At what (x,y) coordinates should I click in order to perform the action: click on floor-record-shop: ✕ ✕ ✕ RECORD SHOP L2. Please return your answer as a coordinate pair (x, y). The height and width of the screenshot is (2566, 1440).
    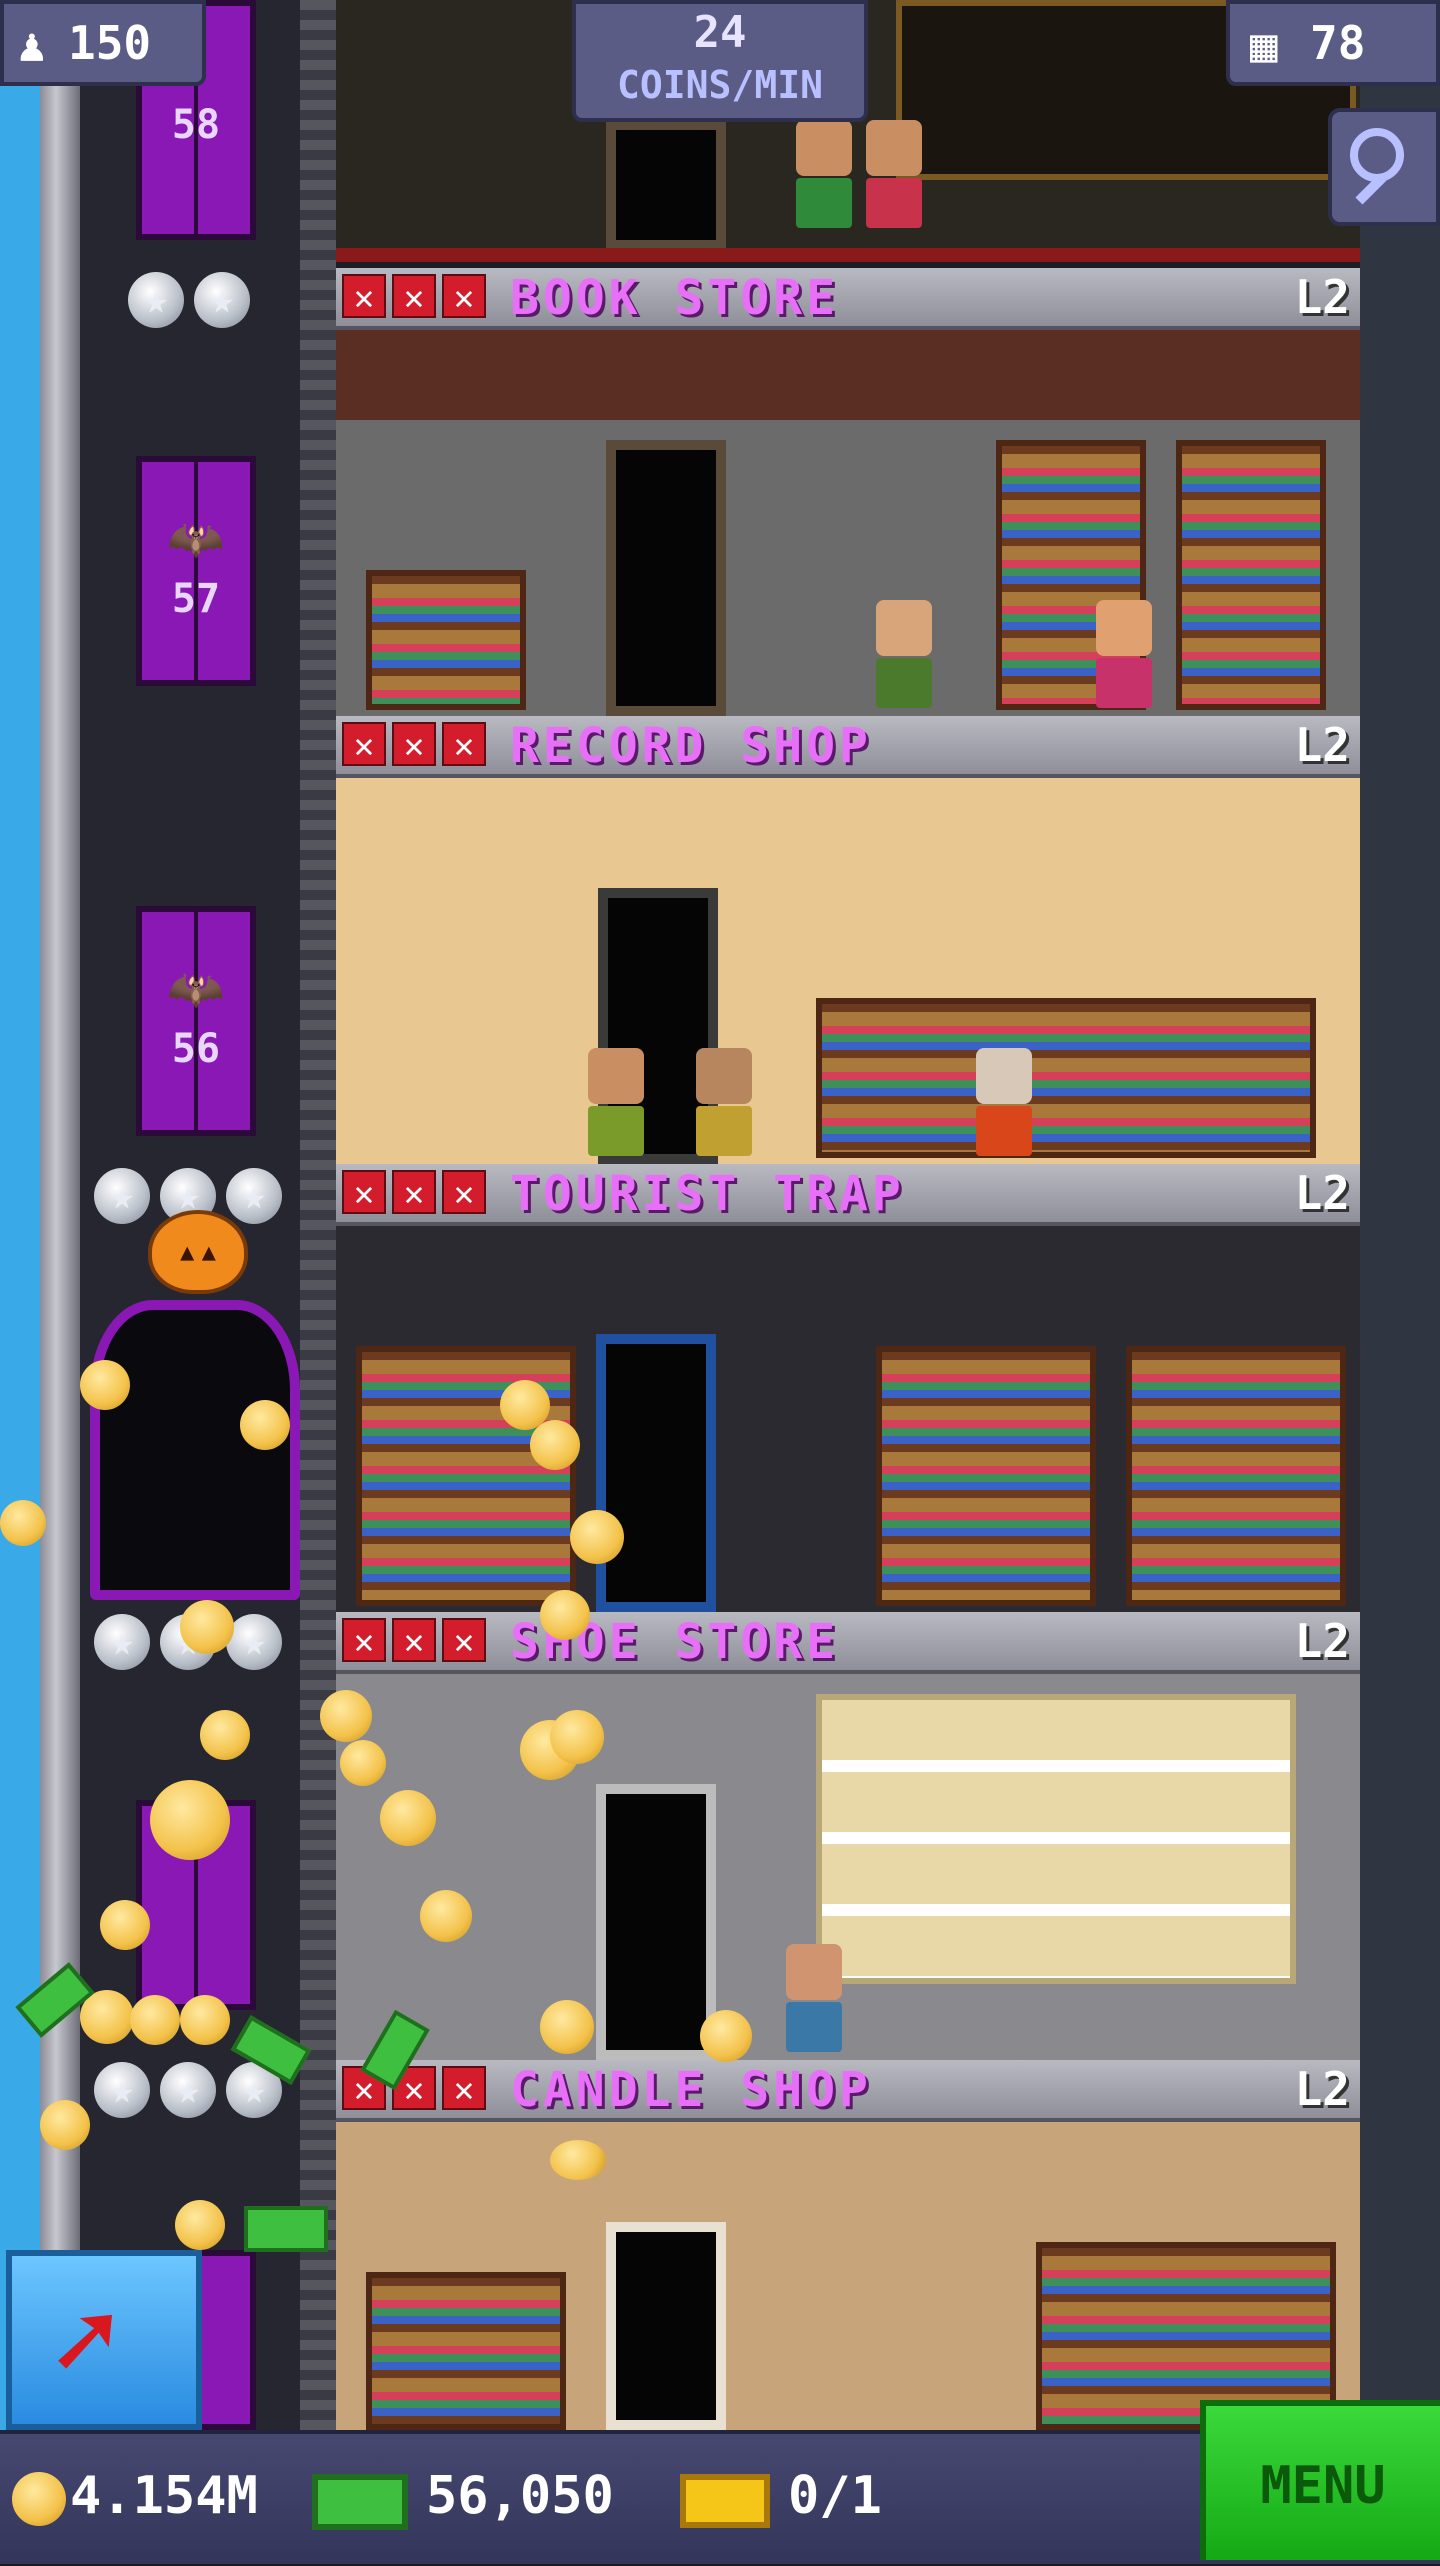
    Looking at the image, I should click on (848, 940).